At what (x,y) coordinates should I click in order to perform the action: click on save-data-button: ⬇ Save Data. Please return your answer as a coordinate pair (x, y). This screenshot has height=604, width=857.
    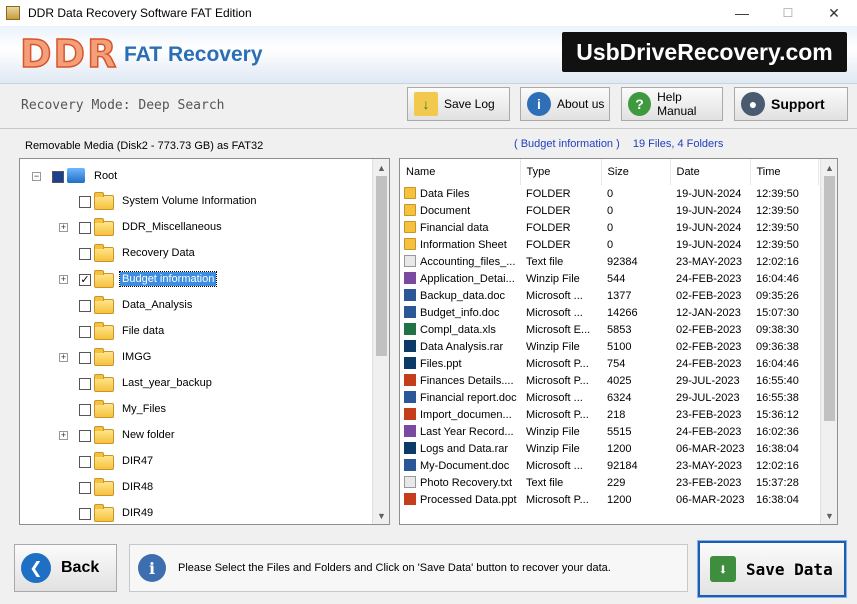
    Looking at the image, I should click on (772, 569).